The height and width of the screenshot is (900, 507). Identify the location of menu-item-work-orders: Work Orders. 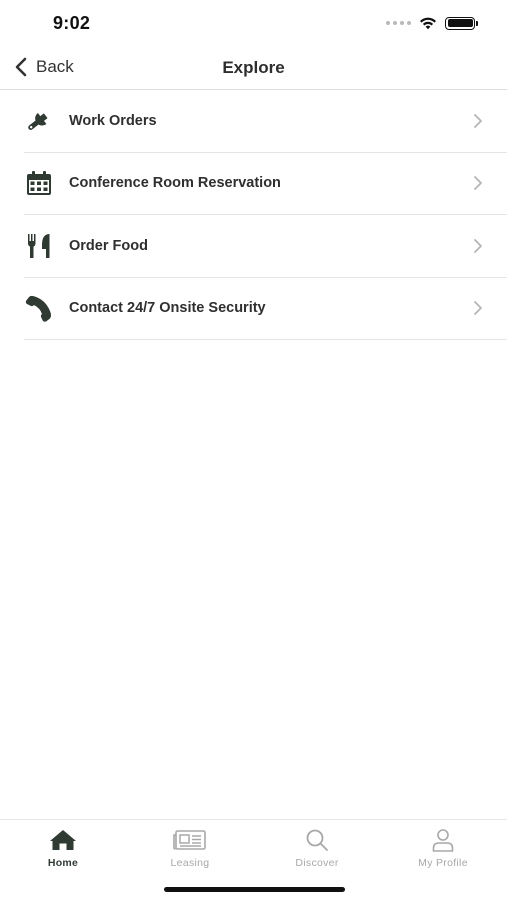
(265, 121).